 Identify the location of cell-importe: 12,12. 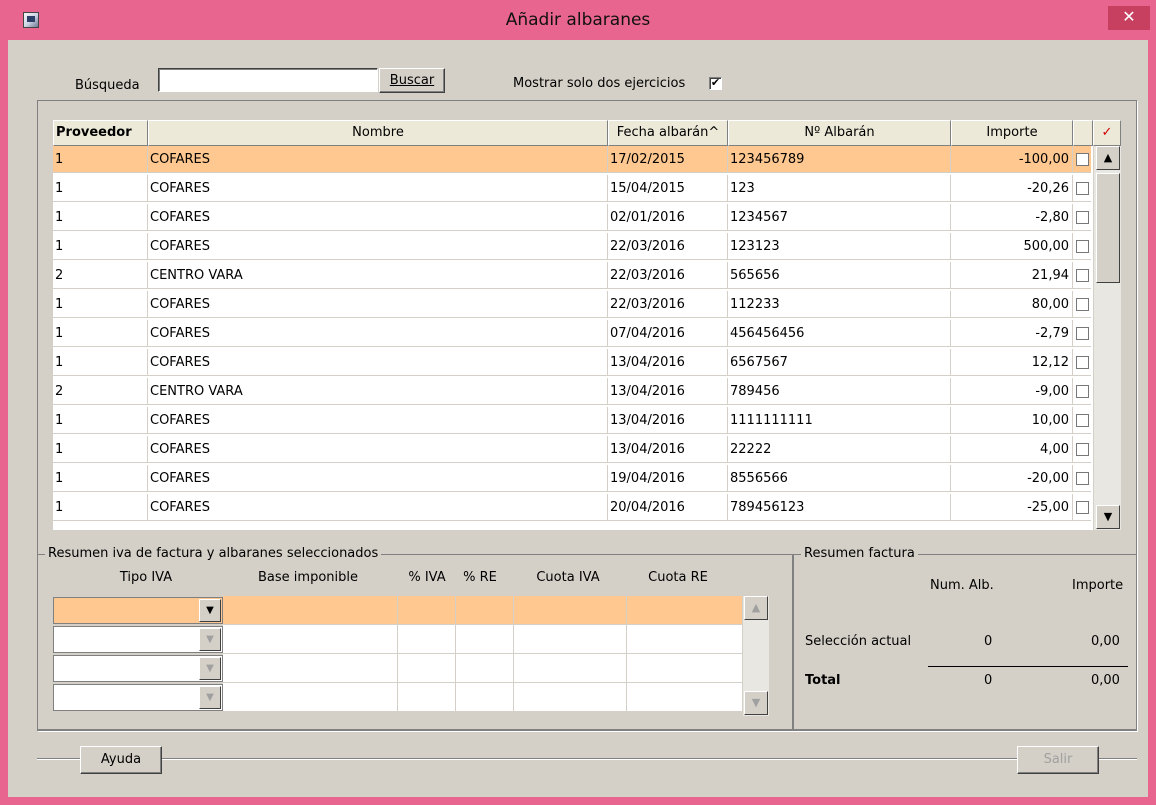
(1012, 362).